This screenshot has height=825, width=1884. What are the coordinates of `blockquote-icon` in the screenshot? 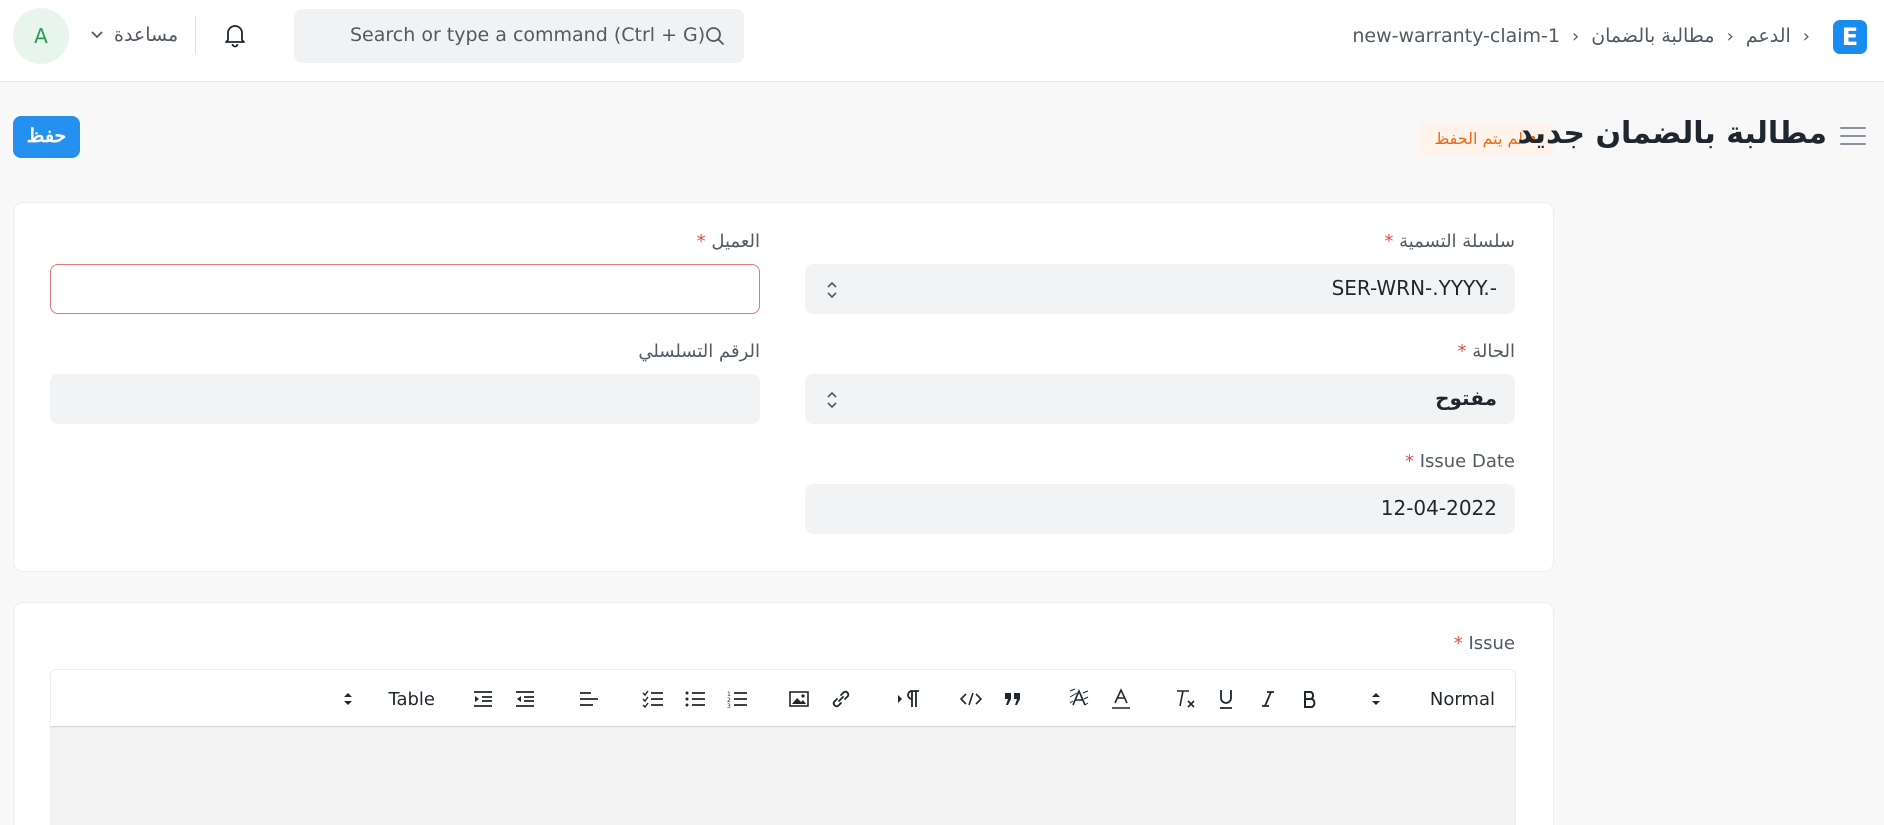 It's located at (1013, 699).